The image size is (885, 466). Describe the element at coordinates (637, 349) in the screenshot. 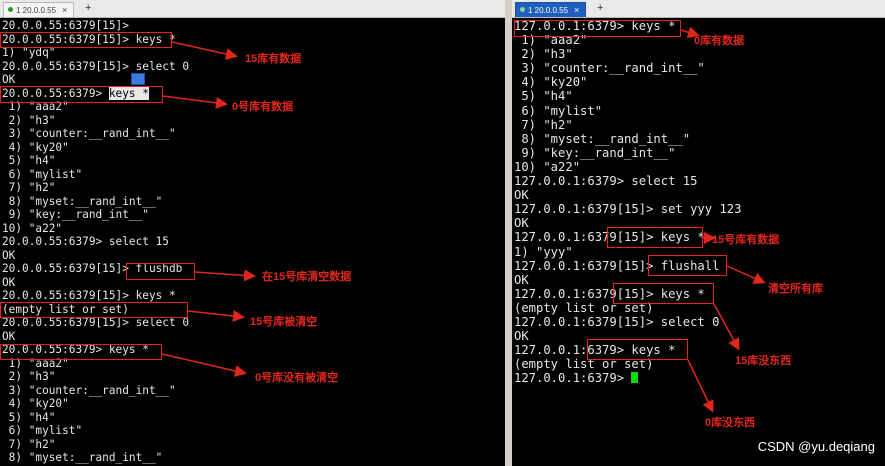

I see `annotation-box-r5` at that location.